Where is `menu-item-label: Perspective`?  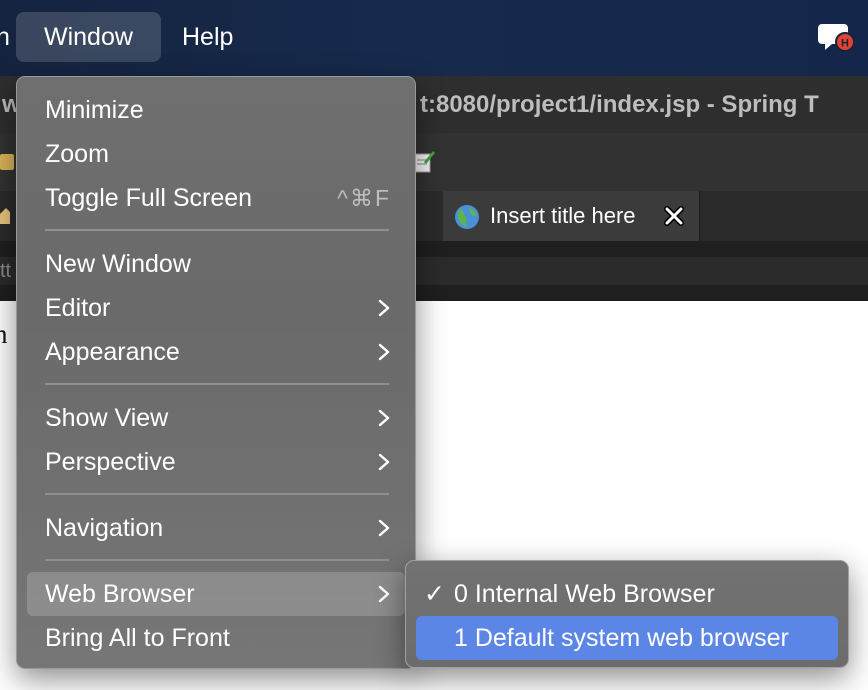
menu-item-label: Perspective is located at coordinates (110, 462).